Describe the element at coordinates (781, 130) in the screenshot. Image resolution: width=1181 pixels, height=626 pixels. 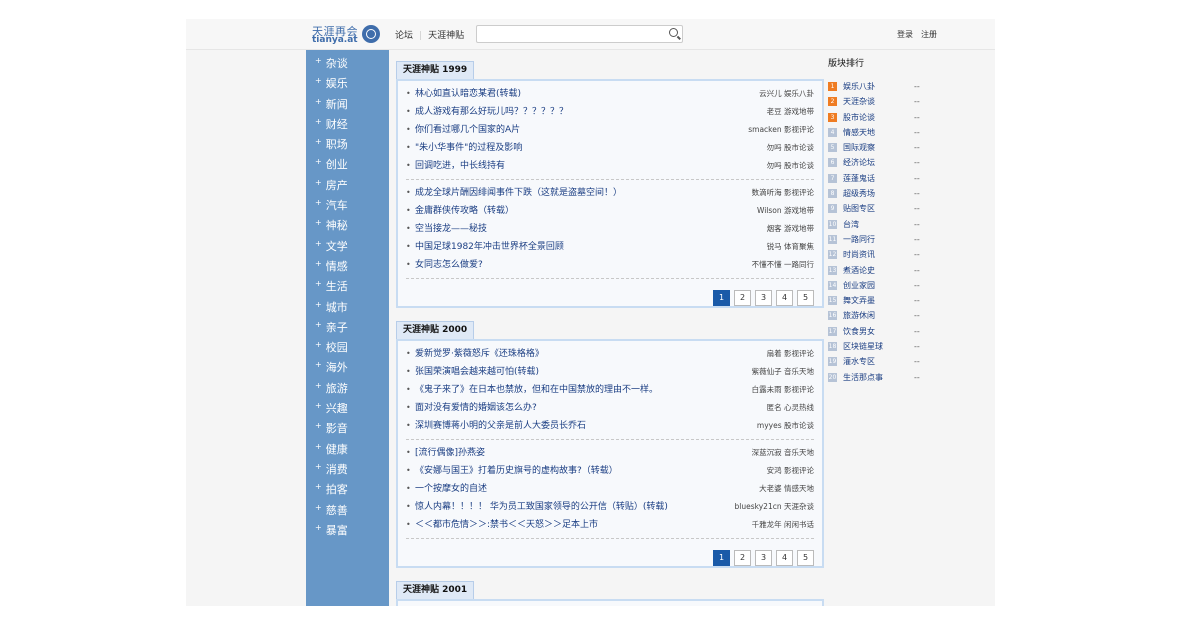
I see `post-meta: smacken 影视评论` at that location.